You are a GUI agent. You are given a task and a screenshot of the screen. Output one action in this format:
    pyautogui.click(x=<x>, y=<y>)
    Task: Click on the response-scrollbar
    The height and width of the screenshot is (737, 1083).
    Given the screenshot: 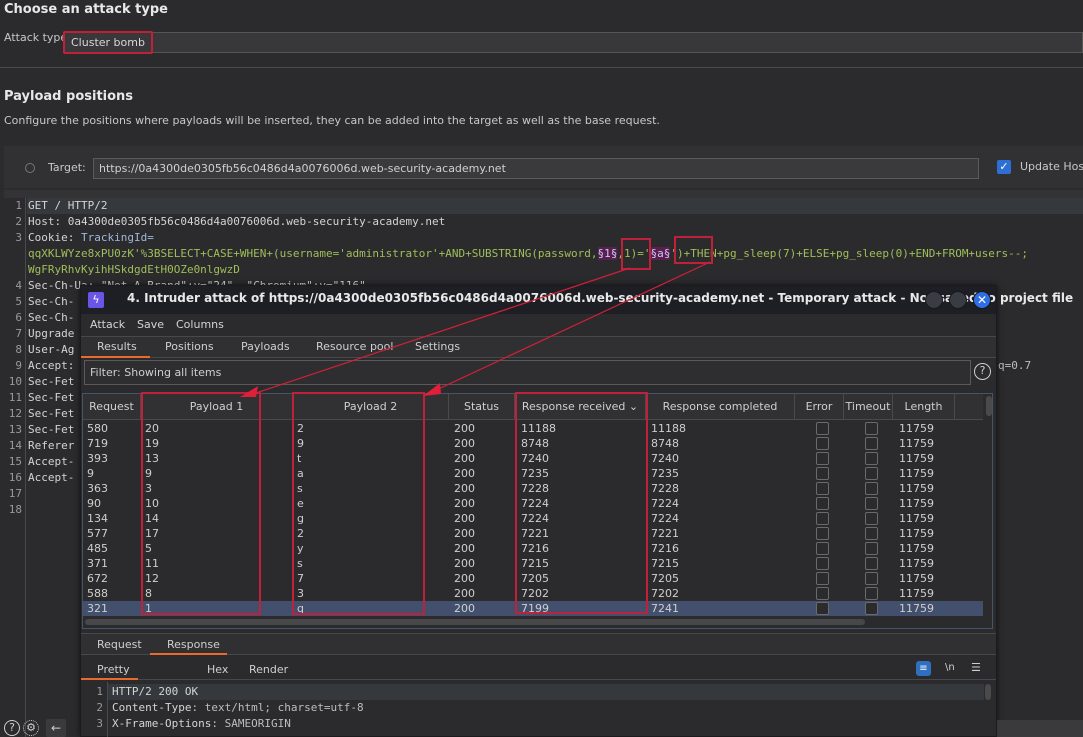 What is the action you would take?
    pyautogui.click(x=988, y=692)
    